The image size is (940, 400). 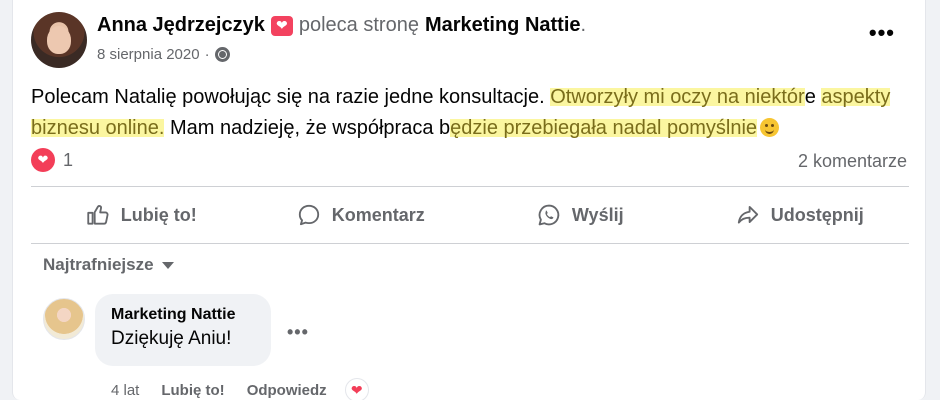 I want to click on recommend-flag-icon: ❤, so click(x=281, y=25).